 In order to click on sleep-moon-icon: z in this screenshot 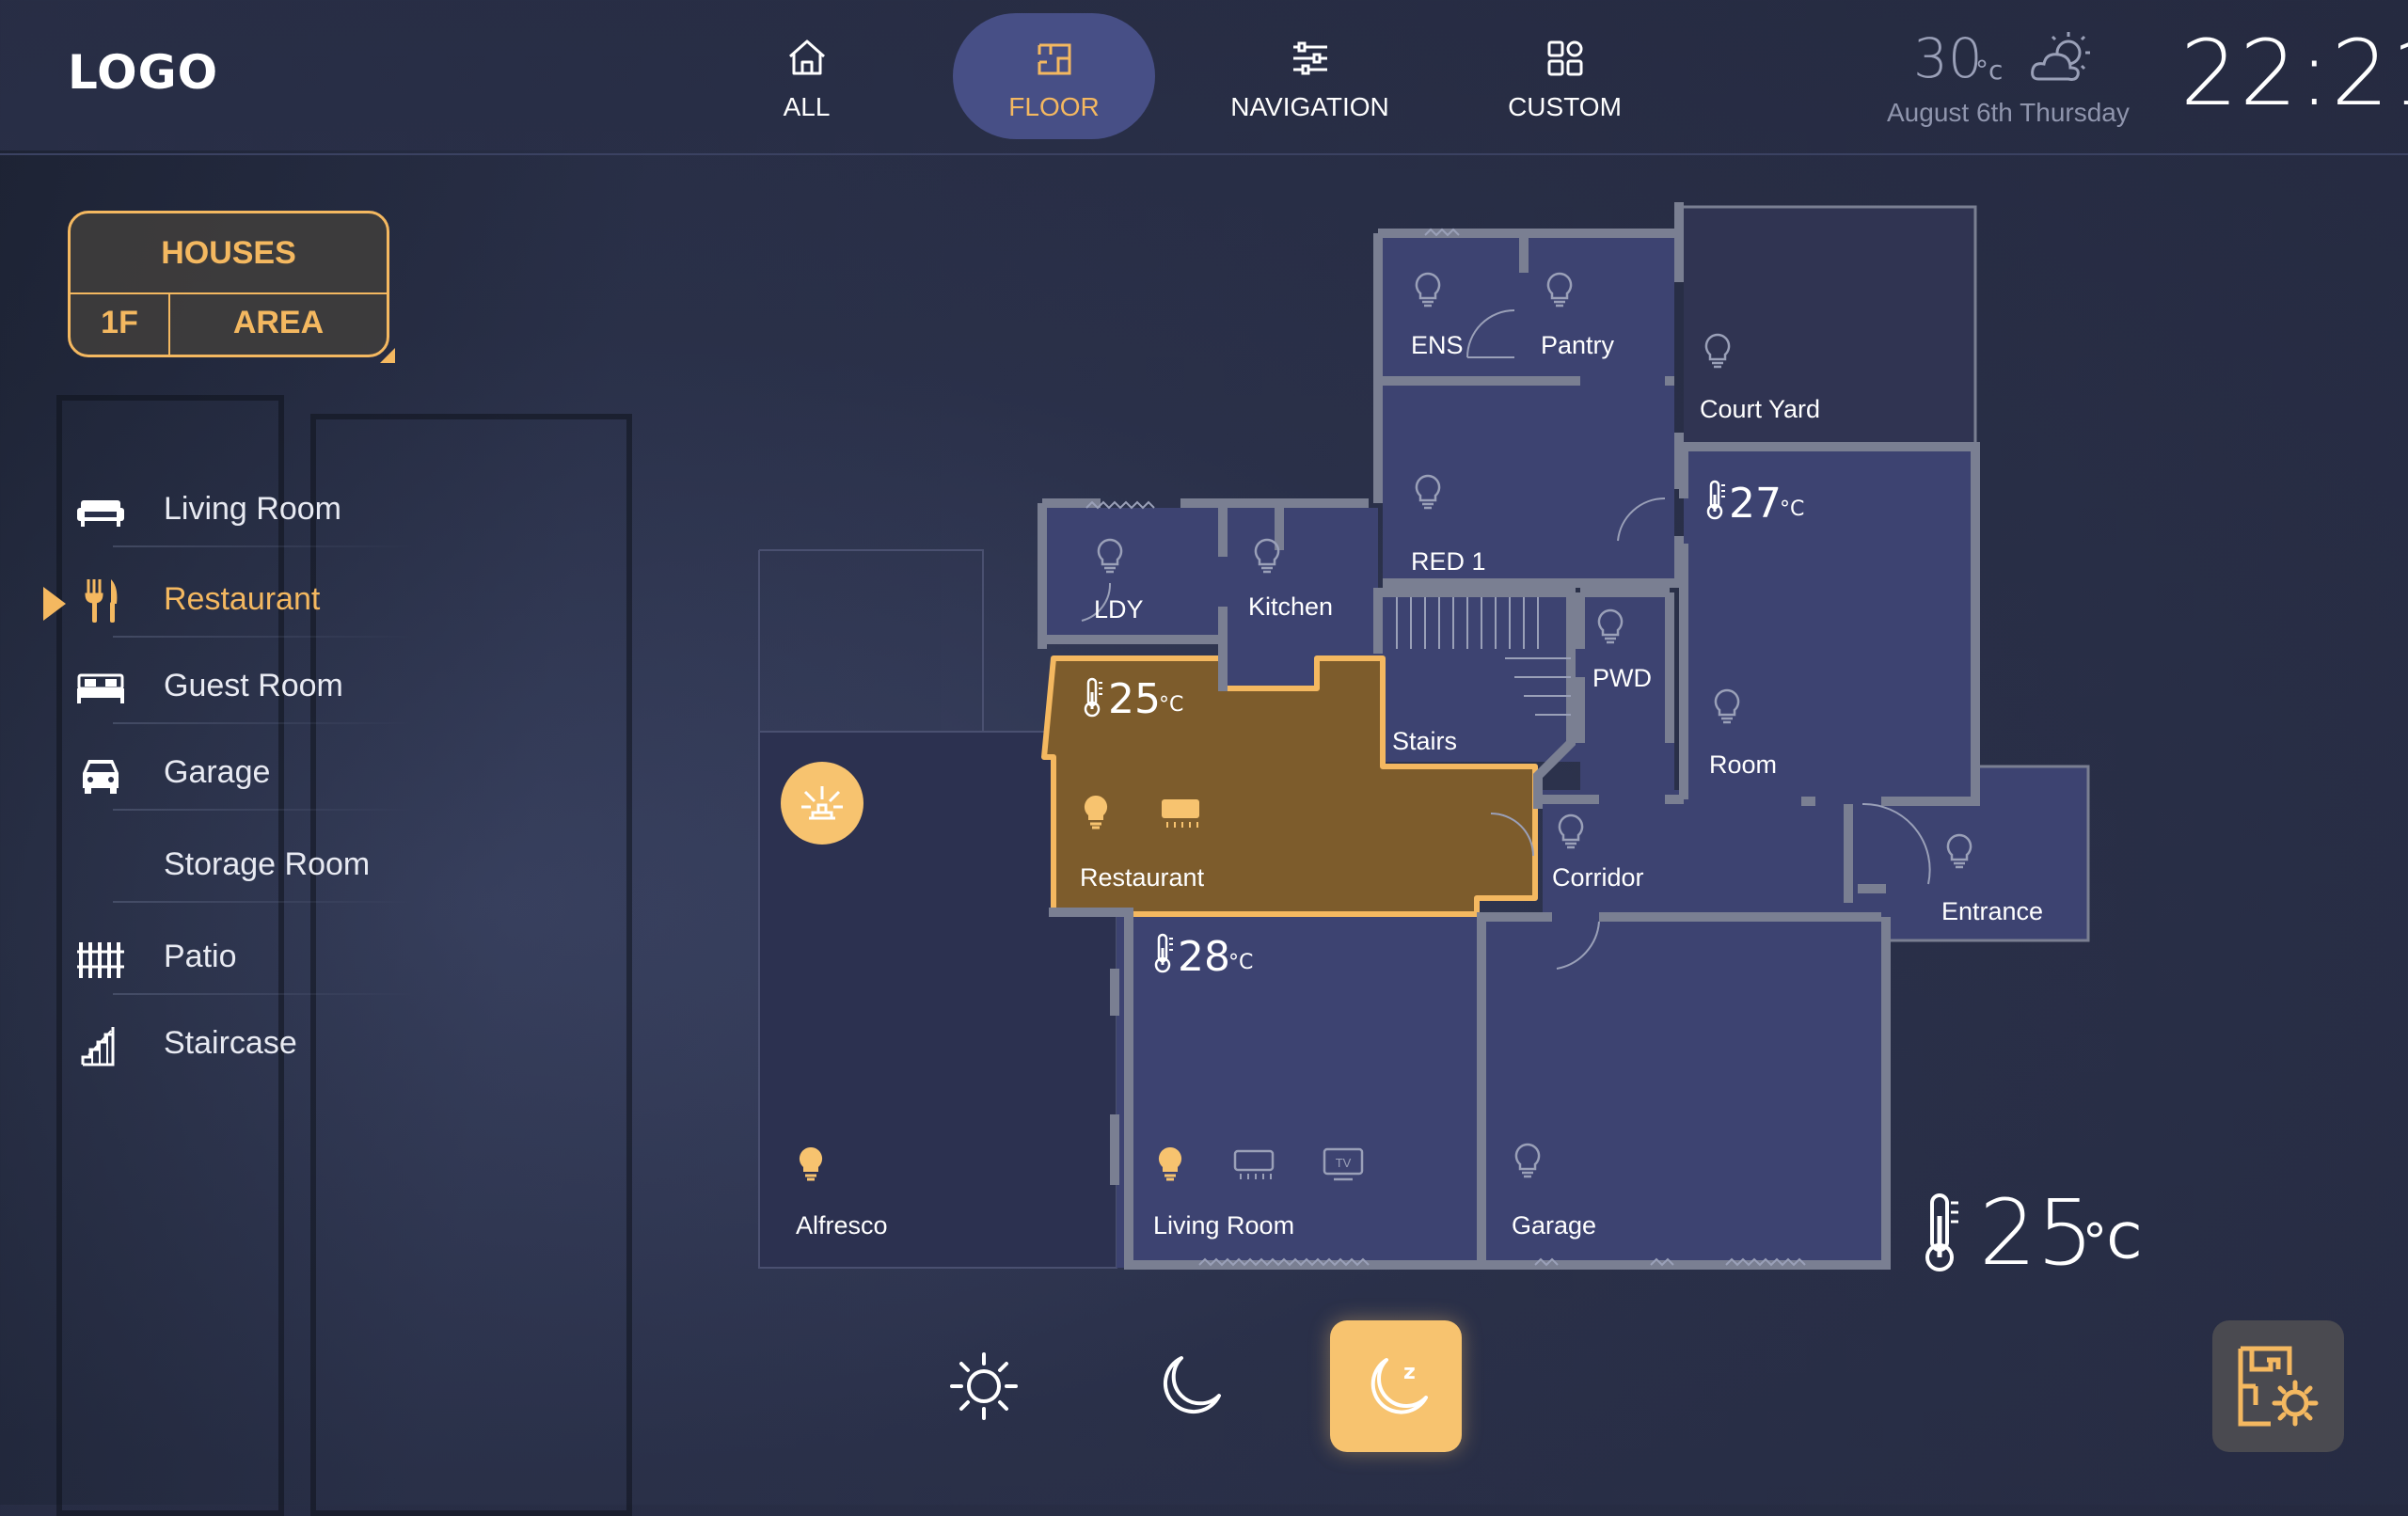, I will do `click(1399, 1386)`.